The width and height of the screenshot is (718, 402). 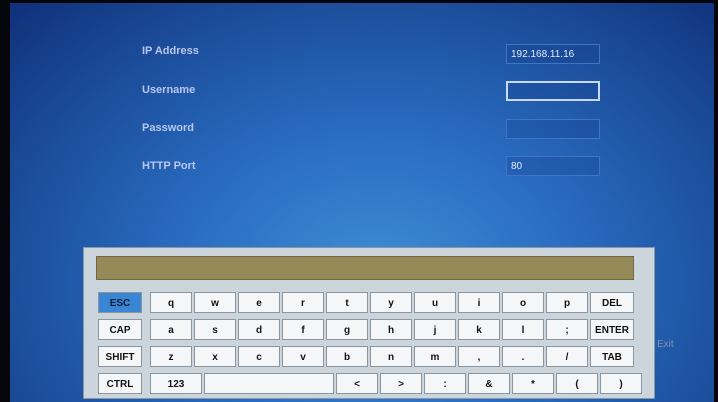 What do you see at coordinates (391, 329) in the screenshot?
I see `key-h: h` at bounding box center [391, 329].